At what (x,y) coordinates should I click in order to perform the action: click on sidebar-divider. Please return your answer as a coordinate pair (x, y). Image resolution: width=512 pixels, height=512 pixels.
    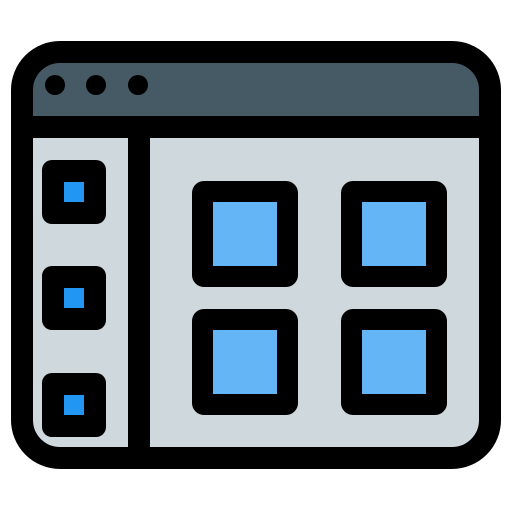
    Looking at the image, I should click on (139, 293).